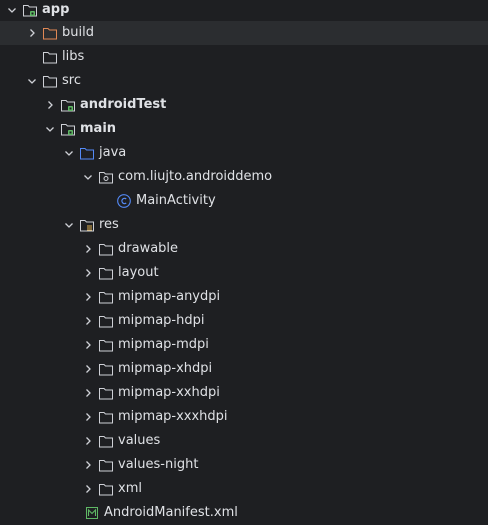  Describe the element at coordinates (244, 465) in the screenshot. I see `tree-node-values-night: values-night` at that location.